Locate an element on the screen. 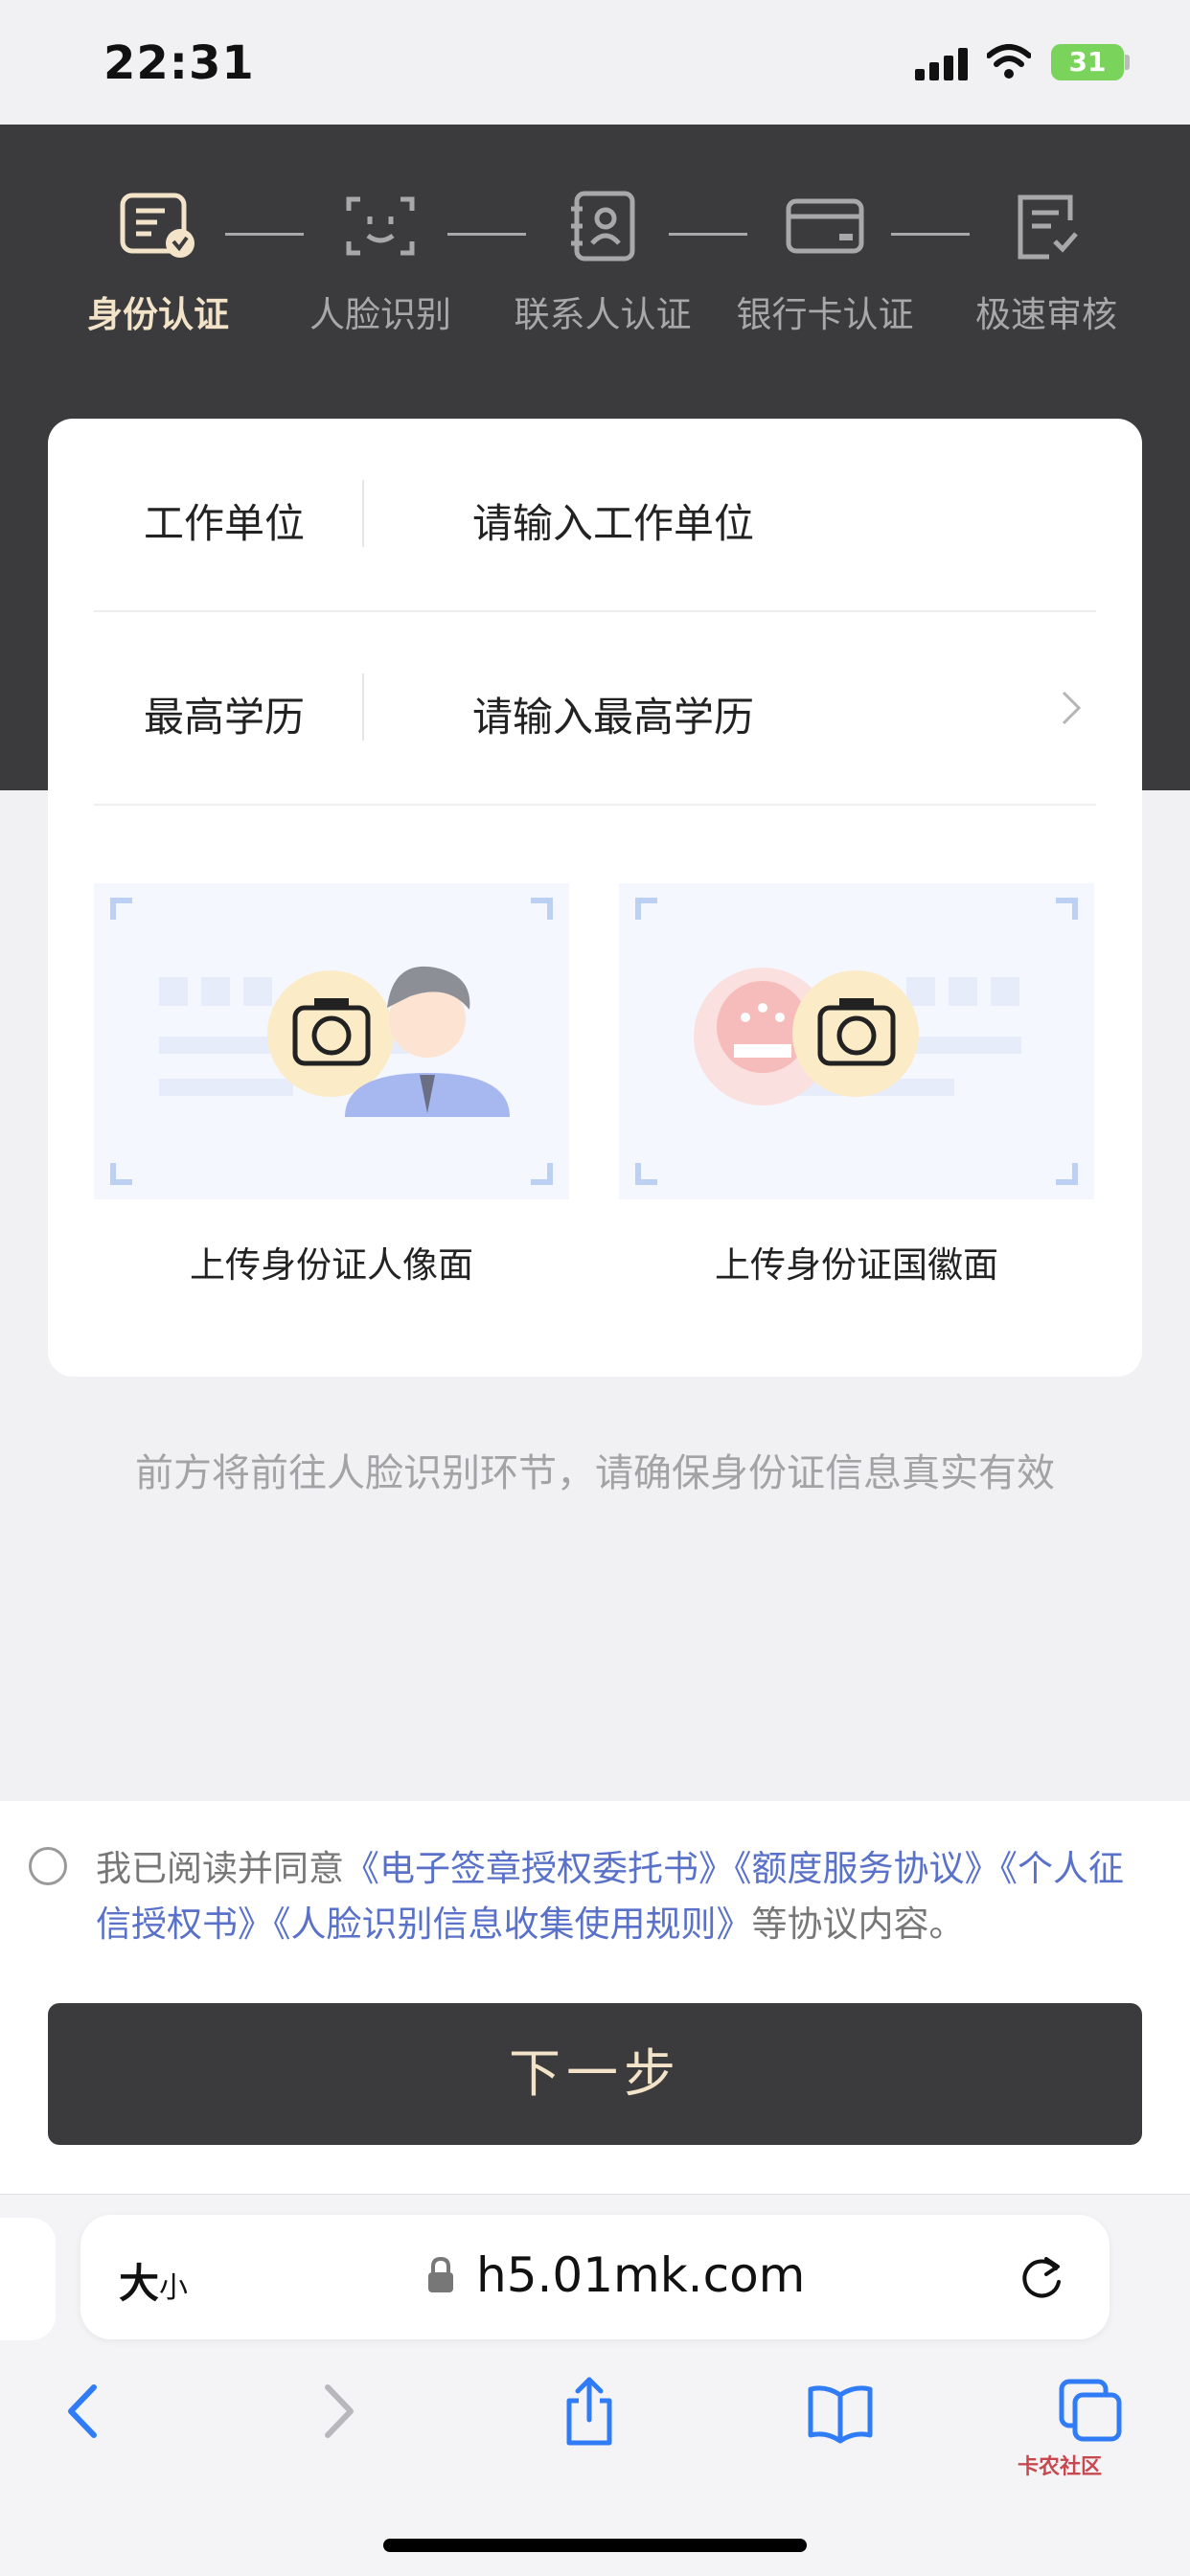 The width and height of the screenshot is (1190, 2576). step-label: 身份认证 is located at coordinates (158, 315).